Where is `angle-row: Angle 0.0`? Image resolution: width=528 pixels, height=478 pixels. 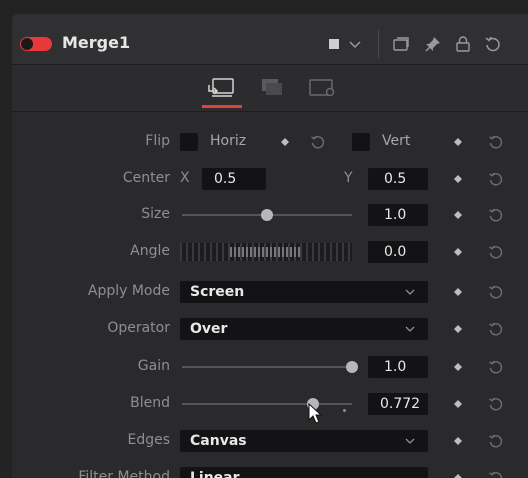 angle-row: Angle 0.0 is located at coordinates (270, 252).